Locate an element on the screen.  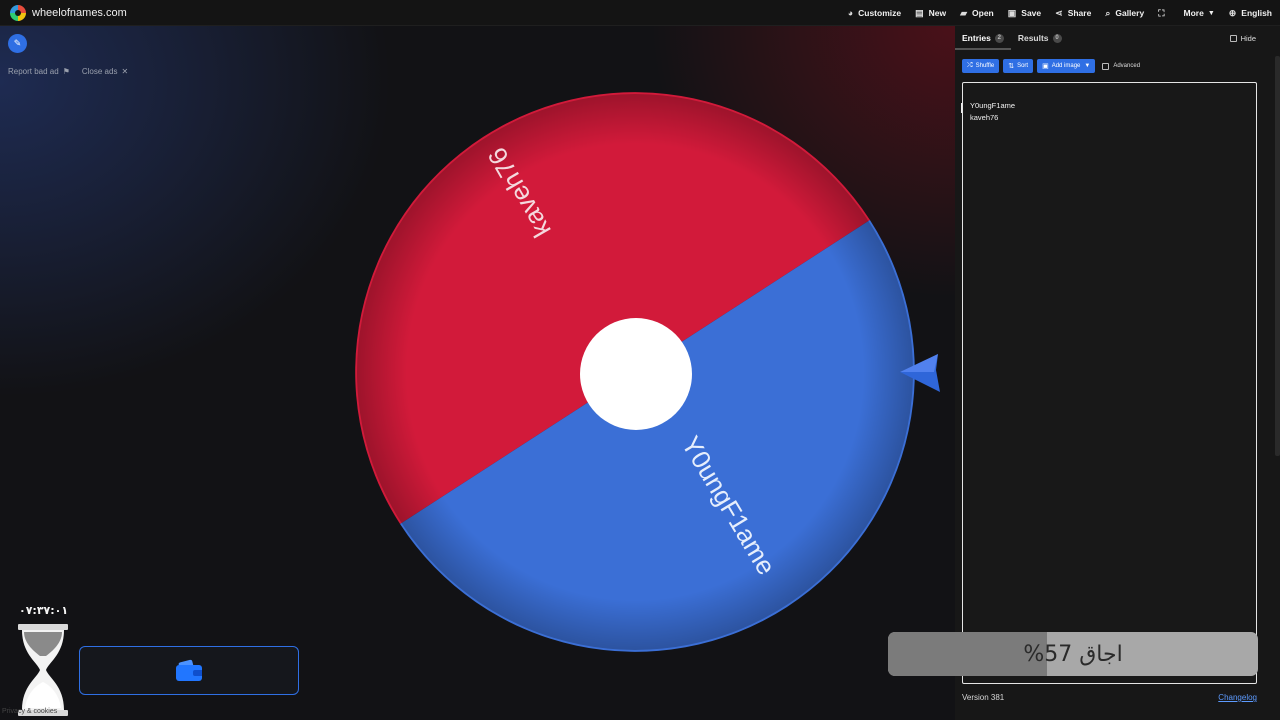
pencil-icon: ✎ is located at coordinates (17, 43).